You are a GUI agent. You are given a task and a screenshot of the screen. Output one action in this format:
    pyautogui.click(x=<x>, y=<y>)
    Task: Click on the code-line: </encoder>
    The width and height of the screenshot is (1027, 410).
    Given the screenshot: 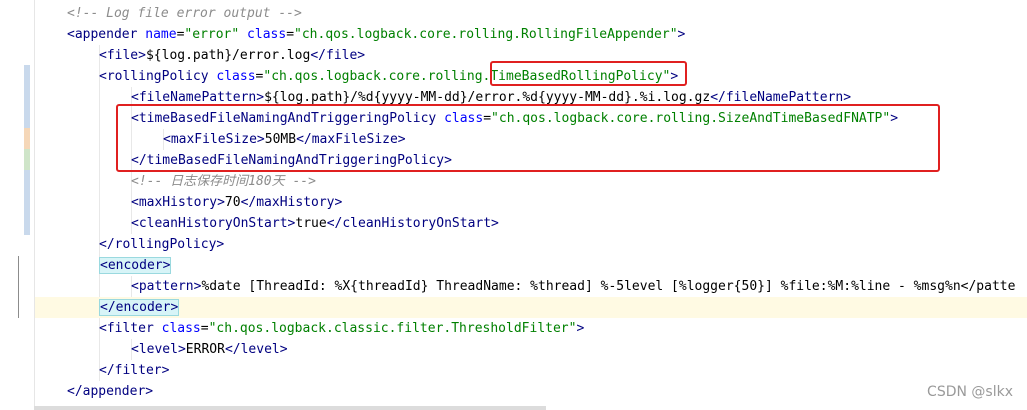 What is the action you would take?
    pyautogui.click(x=531, y=307)
    